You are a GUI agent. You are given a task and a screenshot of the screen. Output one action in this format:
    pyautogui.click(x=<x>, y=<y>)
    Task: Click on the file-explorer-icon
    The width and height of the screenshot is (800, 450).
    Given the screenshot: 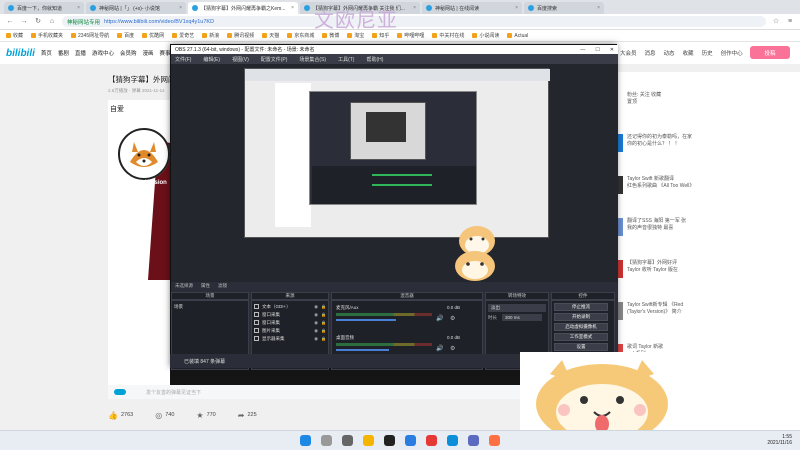 What is the action you would take?
    pyautogui.click(x=368, y=440)
    